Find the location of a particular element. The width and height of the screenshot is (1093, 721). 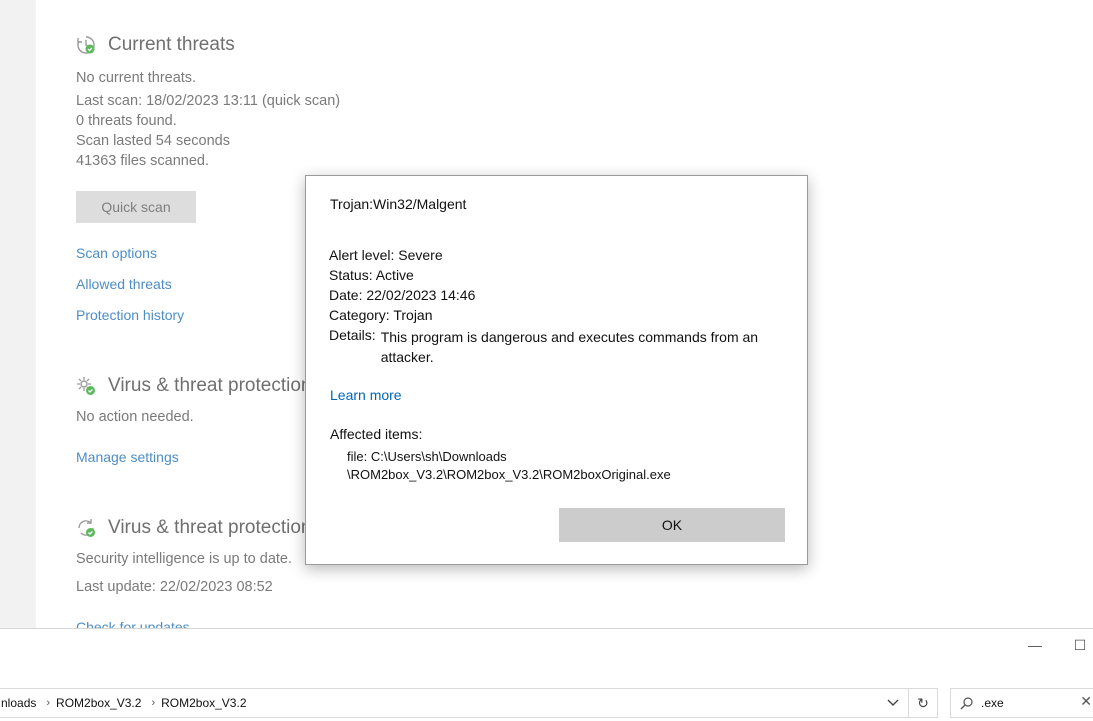

protection-history-link: Protection history is located at coordinates (130, 315).